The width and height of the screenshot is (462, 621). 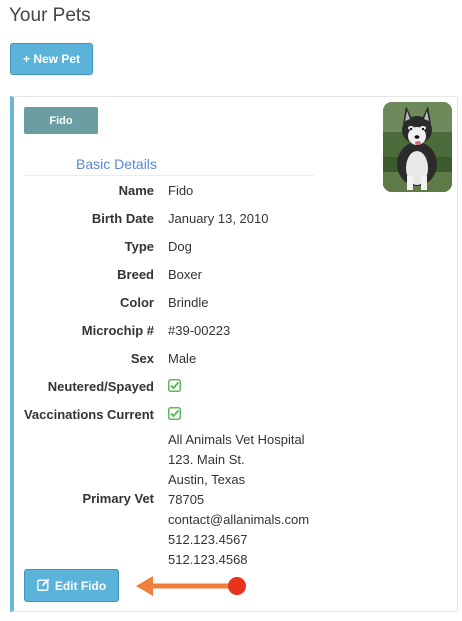 What do you see at coordinates (185, 274) in the screenshot?
I see `detail-value: Boxer` at bounding box center [185, 274].